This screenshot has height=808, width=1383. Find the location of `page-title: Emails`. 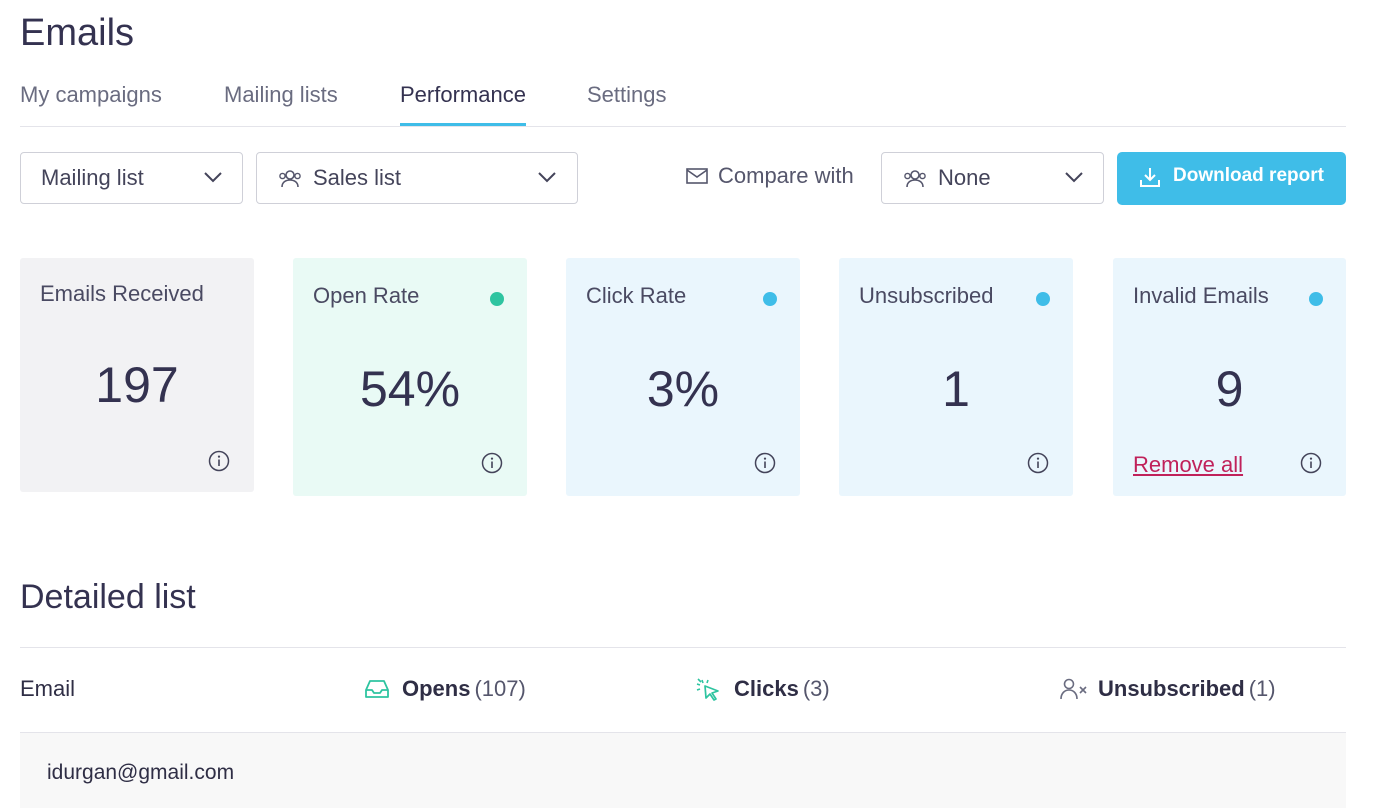

page-title: Emails is located at coordinates (77, 33).